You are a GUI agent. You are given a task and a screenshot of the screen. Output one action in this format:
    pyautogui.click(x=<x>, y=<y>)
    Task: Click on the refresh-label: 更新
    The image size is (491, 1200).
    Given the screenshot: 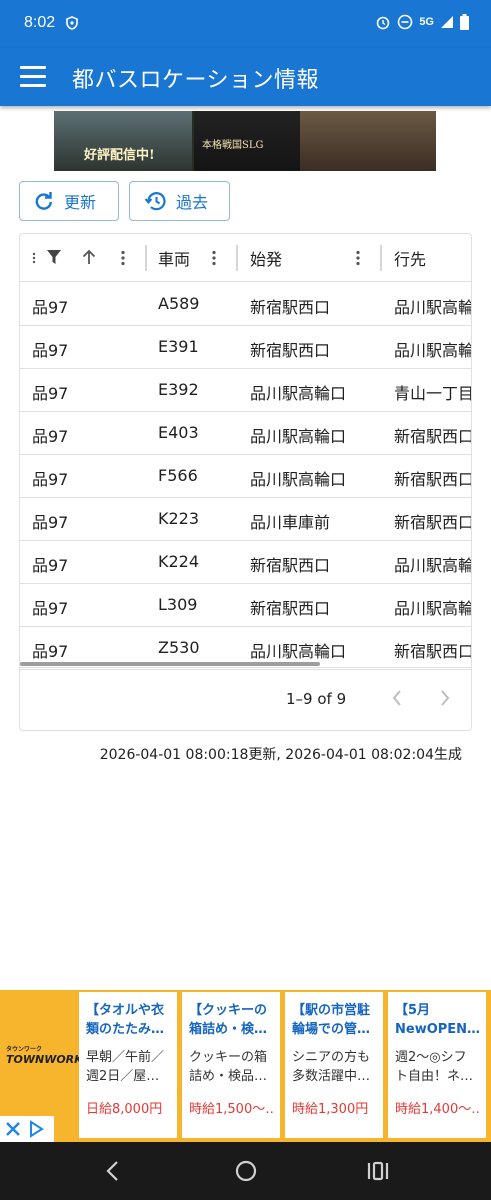 What is the action you would take?
    pyautogui.click(x=80, y=202)
    